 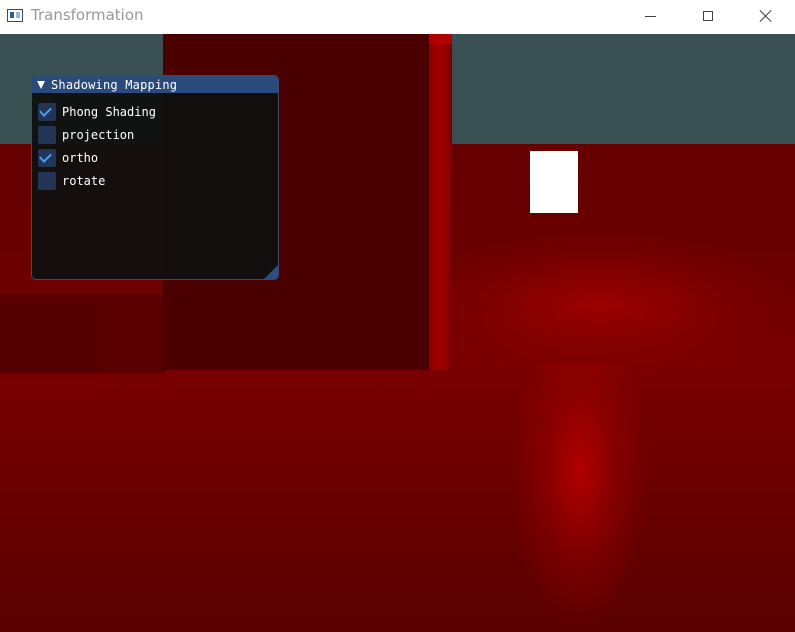 I want to click on minimize-icon, so click(x=650, y=16).